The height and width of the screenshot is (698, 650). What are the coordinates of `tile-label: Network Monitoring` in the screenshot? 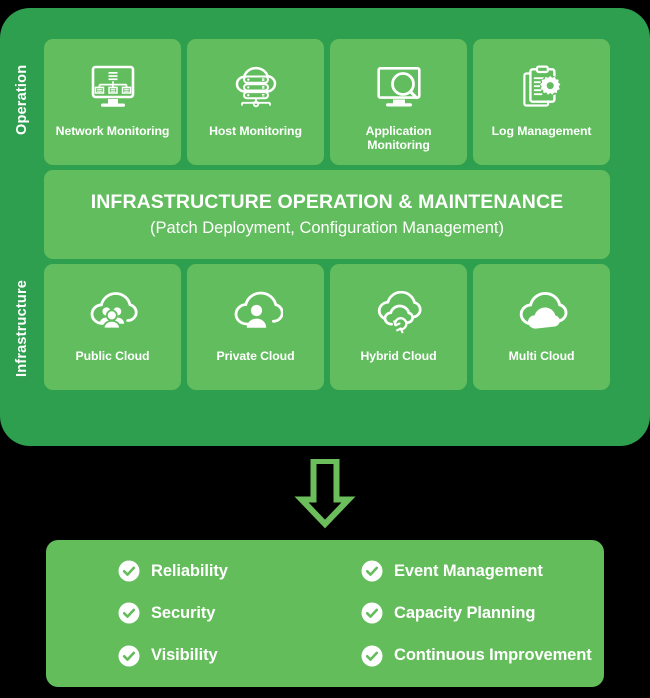 It's located at (112, 131).